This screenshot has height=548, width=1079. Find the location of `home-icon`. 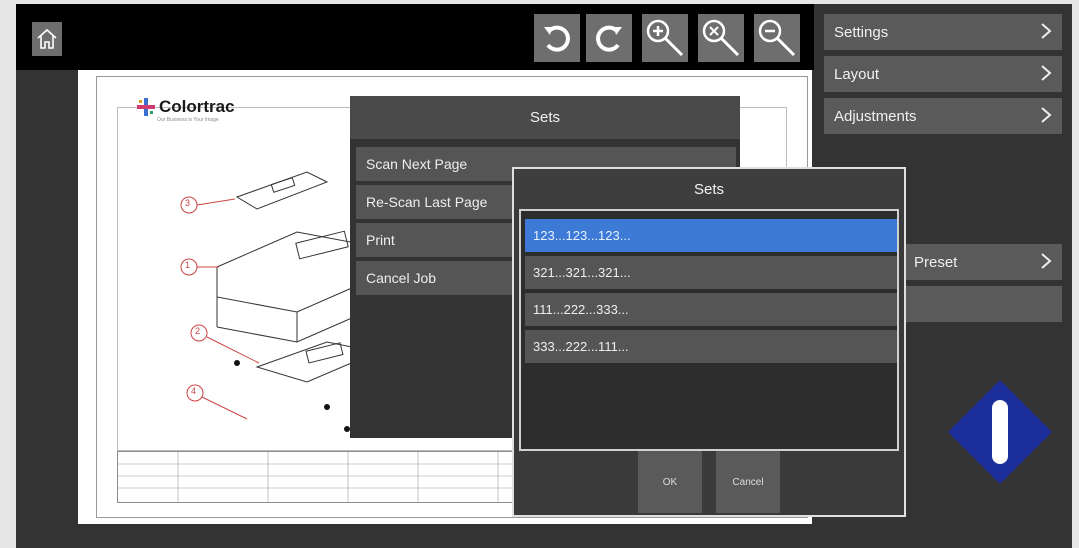

home-icon is located at coordinates (47, 38).